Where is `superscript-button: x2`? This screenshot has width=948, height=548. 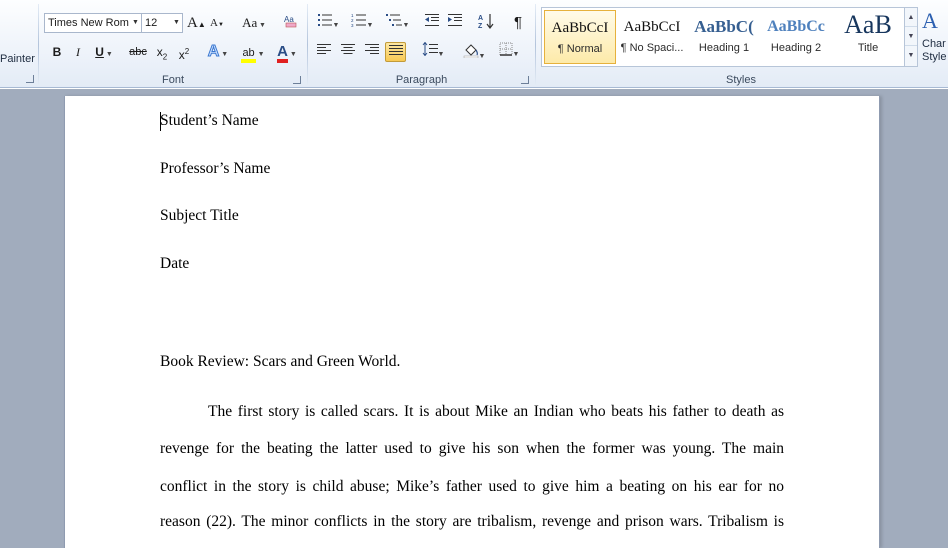
superscript-button: x2 is located at coordinates (184, 52).